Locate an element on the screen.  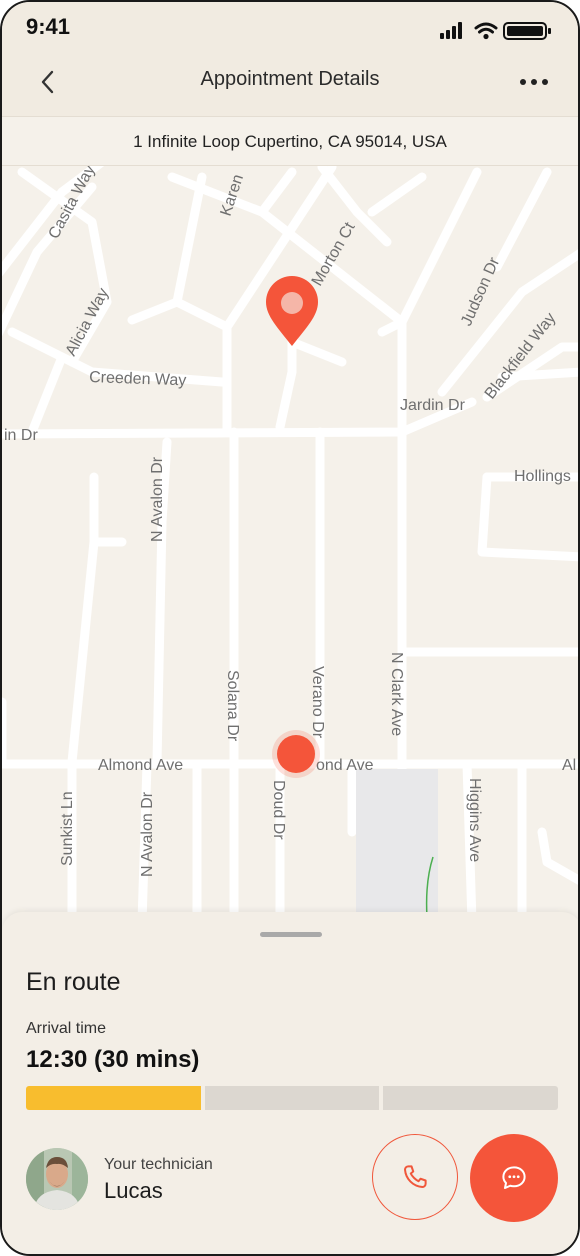
technician-location-dot is located at coordinates (296, 754).